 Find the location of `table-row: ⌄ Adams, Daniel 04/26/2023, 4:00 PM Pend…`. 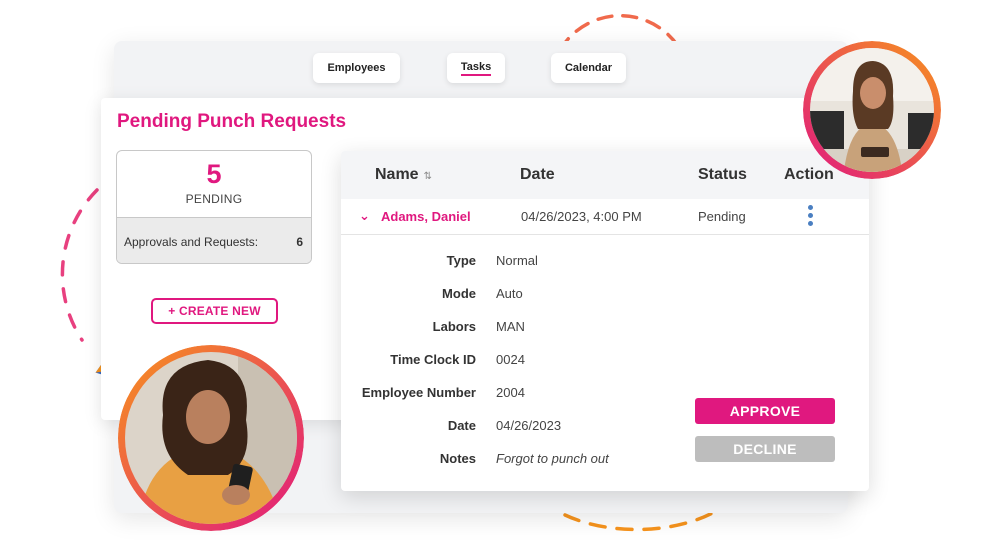

table-row: ⌄ Adams, Daniel 04/26/2023, 4:00 PM Pend… is located at coordinates (605, 217).